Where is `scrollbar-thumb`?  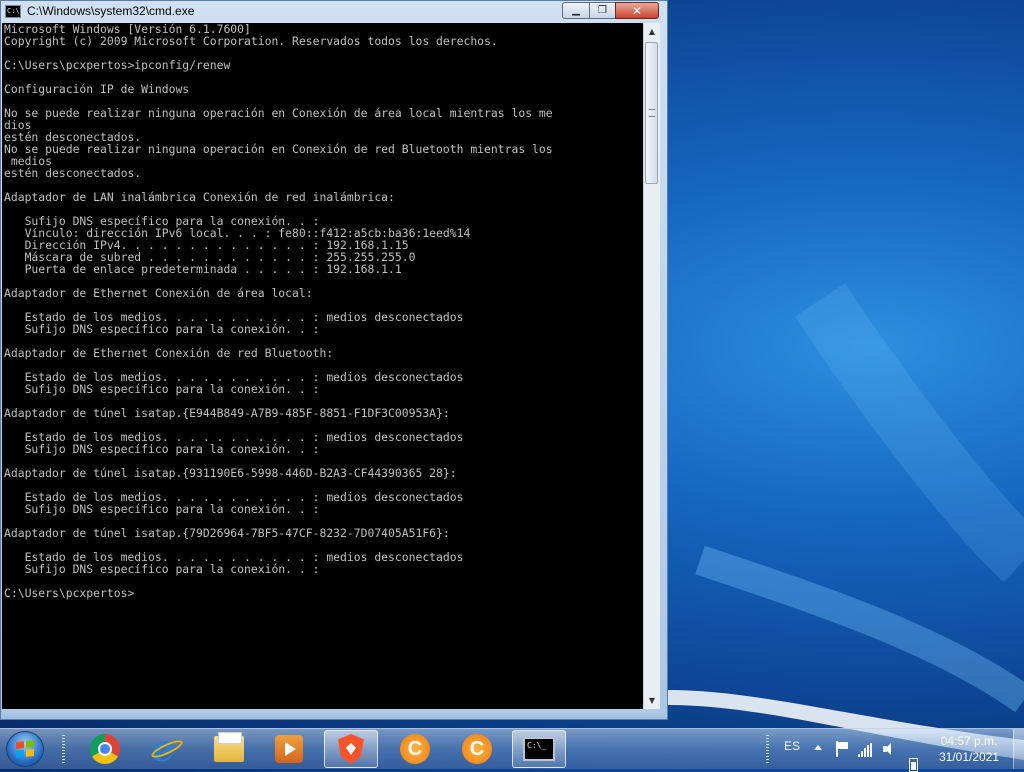 scrollbar-thumb is located at coordinates (651, 113).